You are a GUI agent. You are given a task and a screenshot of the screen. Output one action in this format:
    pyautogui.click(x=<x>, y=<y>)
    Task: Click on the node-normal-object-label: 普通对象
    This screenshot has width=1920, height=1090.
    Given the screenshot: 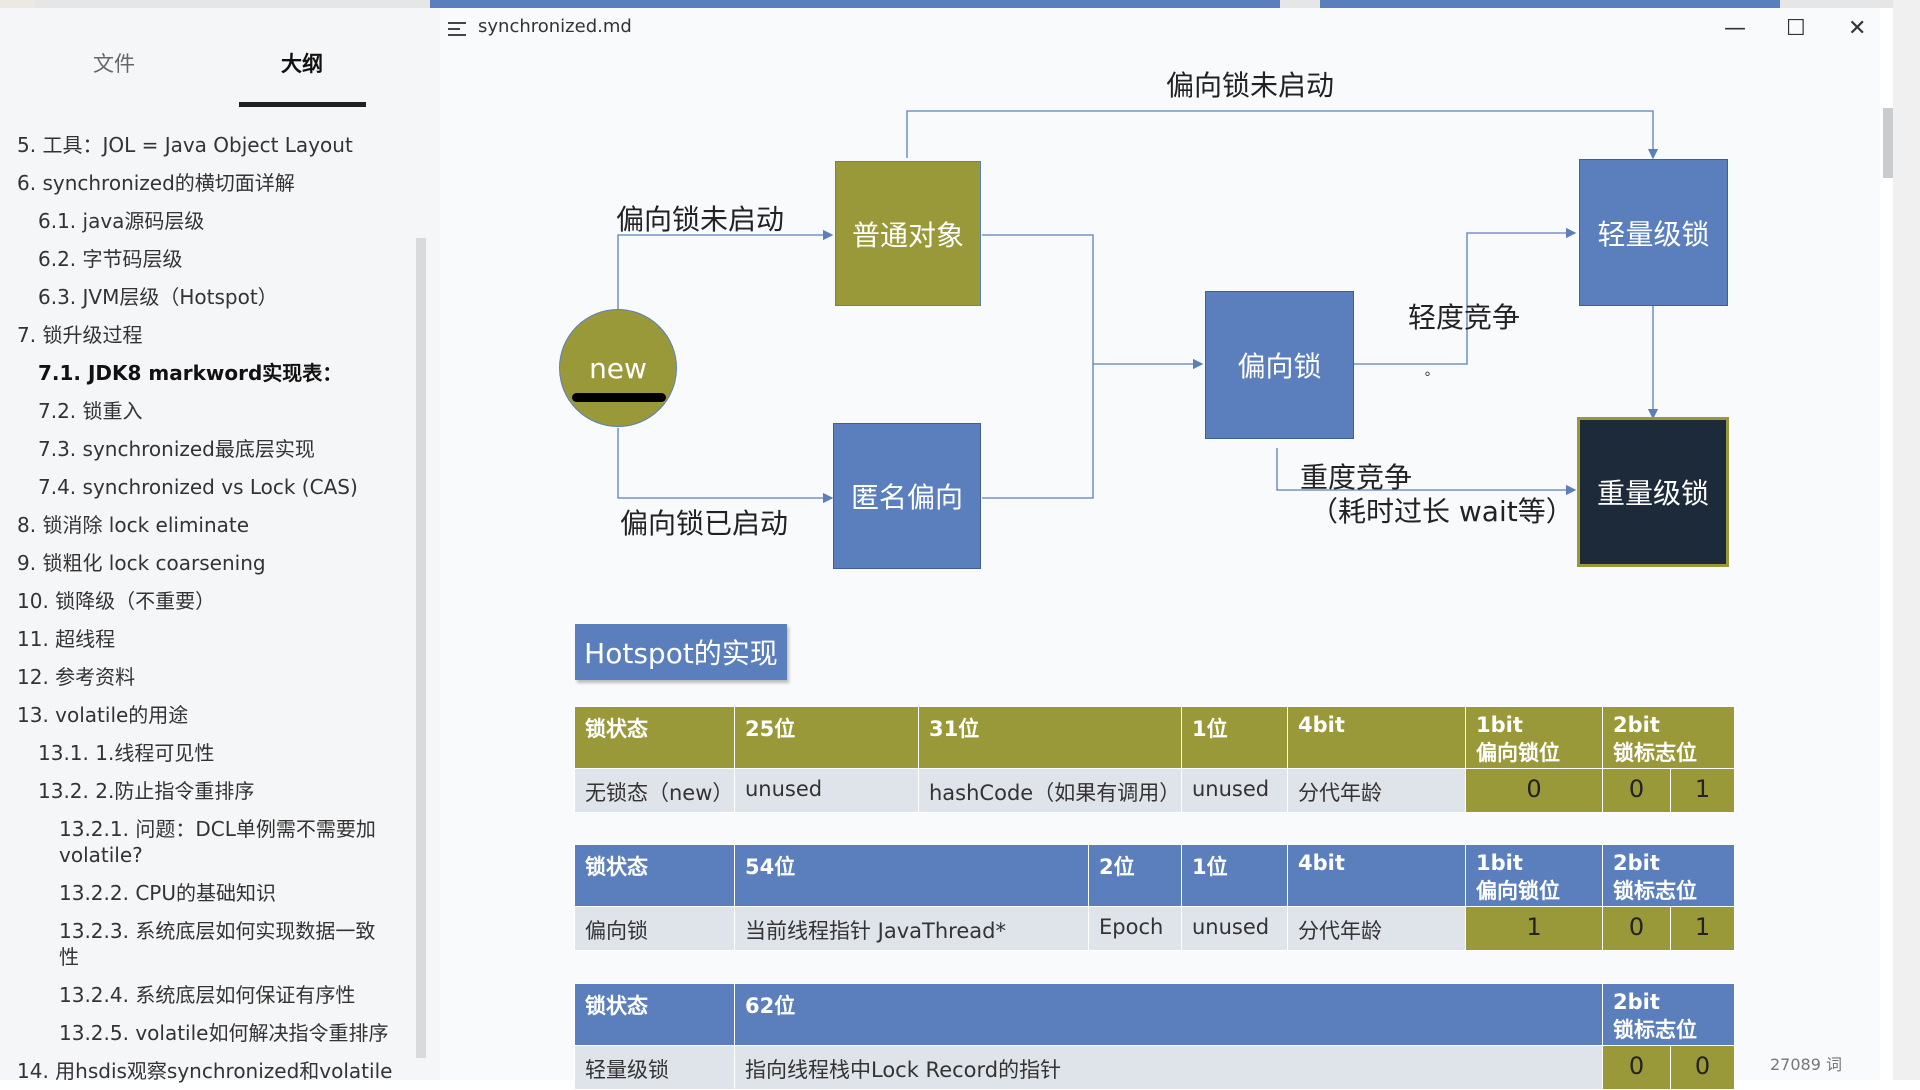 What is the action you would take?
    pyautogui.click(x=907, y=235)
    